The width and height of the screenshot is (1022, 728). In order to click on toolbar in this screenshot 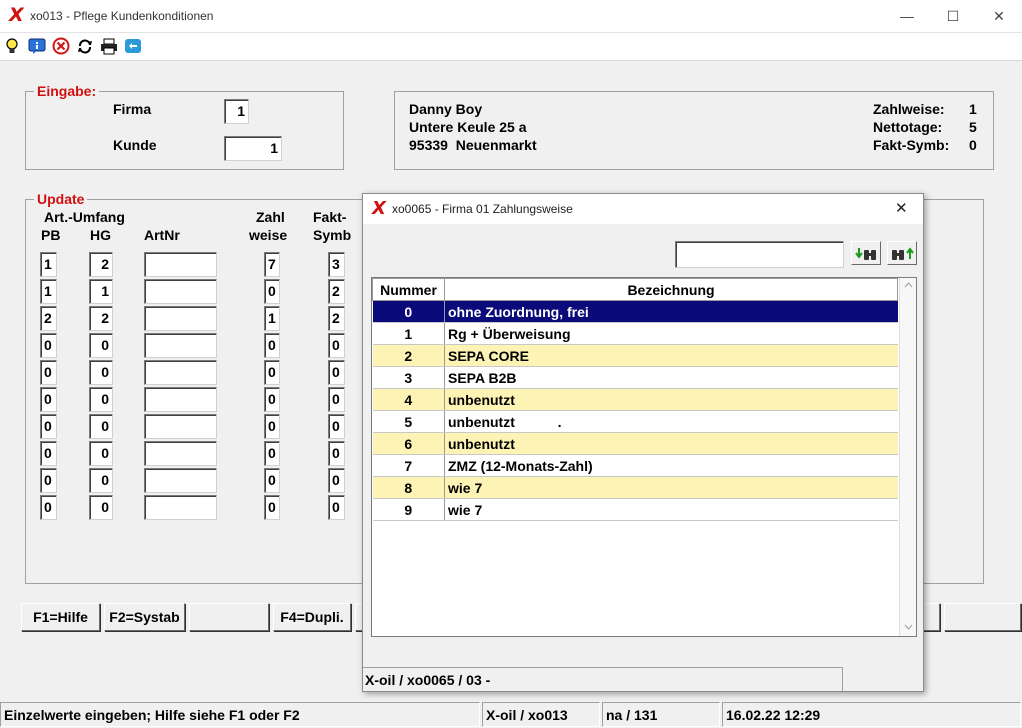, I will do `click(511, 47)`.